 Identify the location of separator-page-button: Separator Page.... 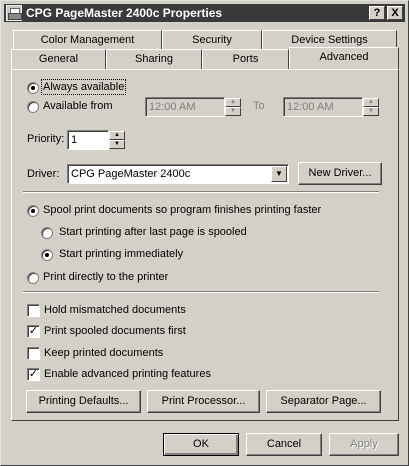
(323, 401).